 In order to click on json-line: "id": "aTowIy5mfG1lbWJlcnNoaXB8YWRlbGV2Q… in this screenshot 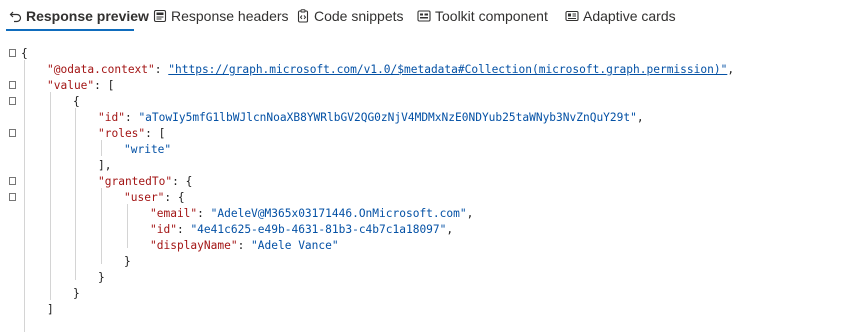, I will do `click(371, 117)`.